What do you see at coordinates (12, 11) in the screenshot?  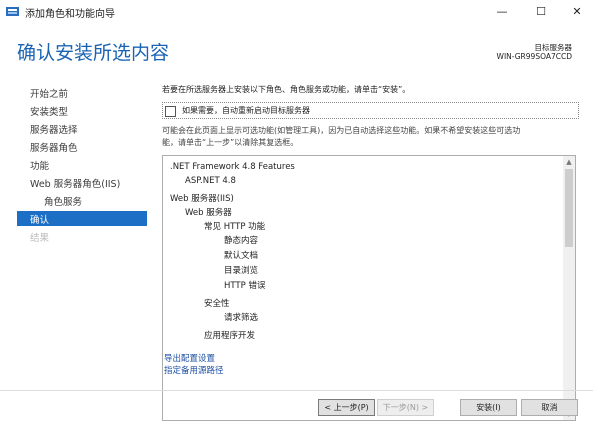 I see `server-manager-icon` at bounding box center [12, 11].